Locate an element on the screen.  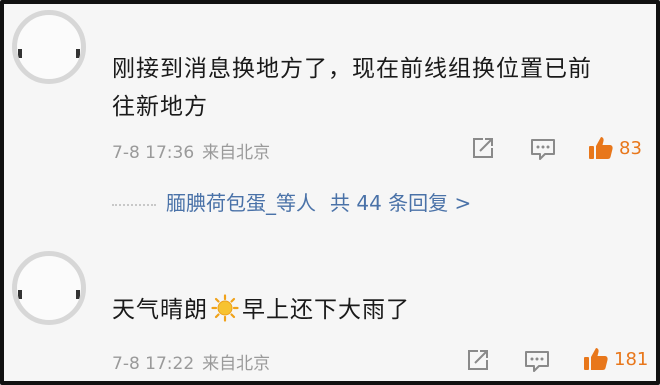
comment-text: 天气晴朗 早上还下大雨了 is located at coordinates (372, 312).